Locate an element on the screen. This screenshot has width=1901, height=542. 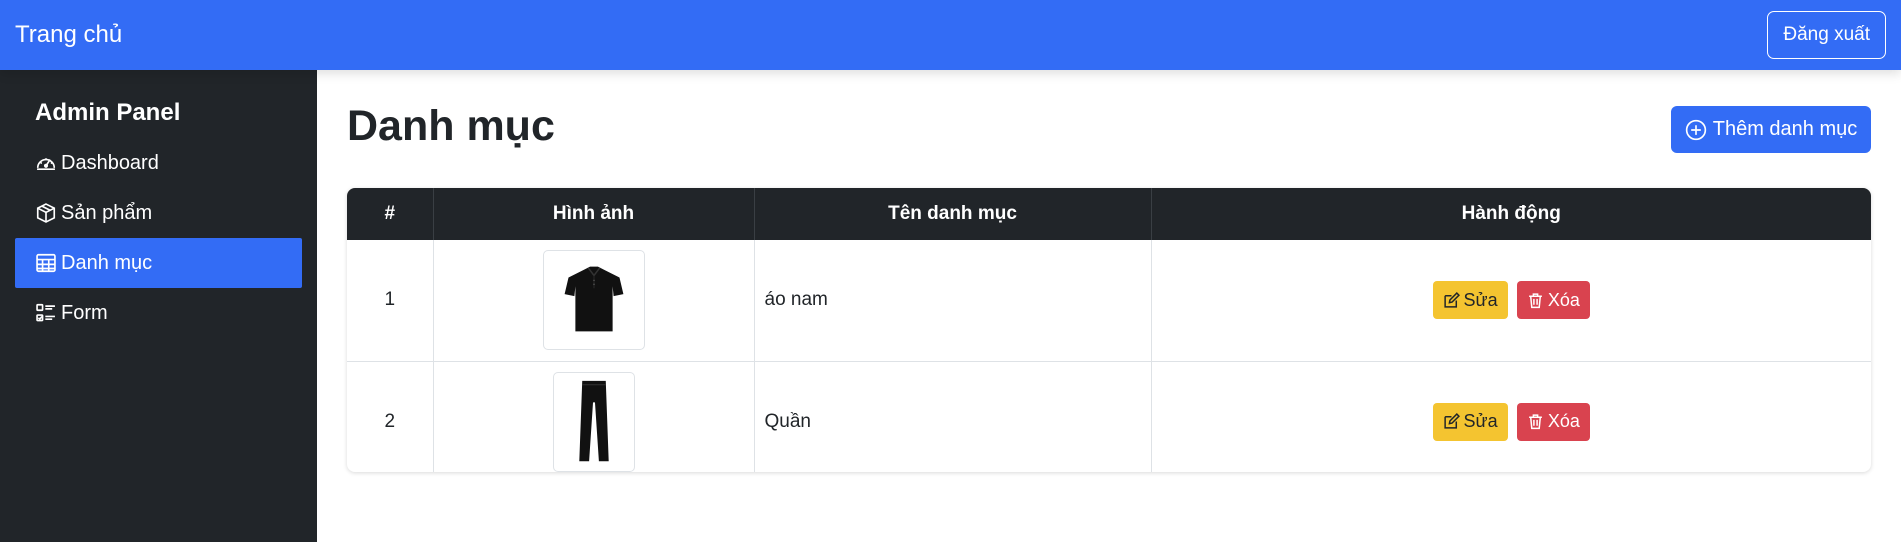
home-link: Trang chủ is located at coordinates (68, 35).